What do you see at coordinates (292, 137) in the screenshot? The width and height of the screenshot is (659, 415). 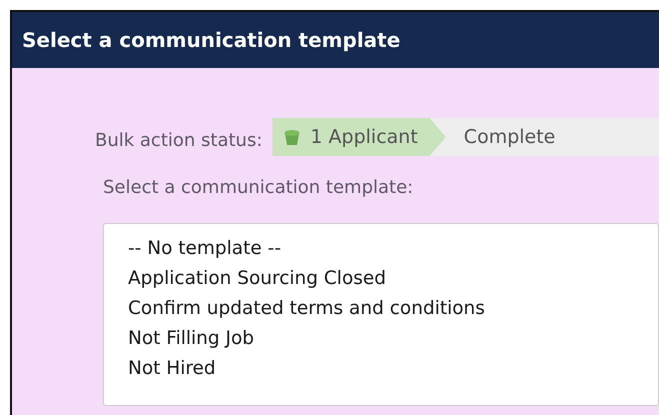 I see `pot-icon` at bounding box center [292, 137].